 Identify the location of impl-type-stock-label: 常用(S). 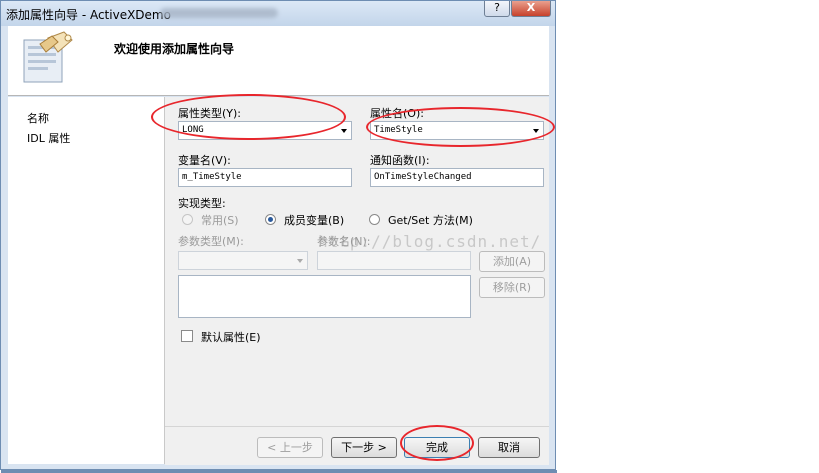
(220, 220).